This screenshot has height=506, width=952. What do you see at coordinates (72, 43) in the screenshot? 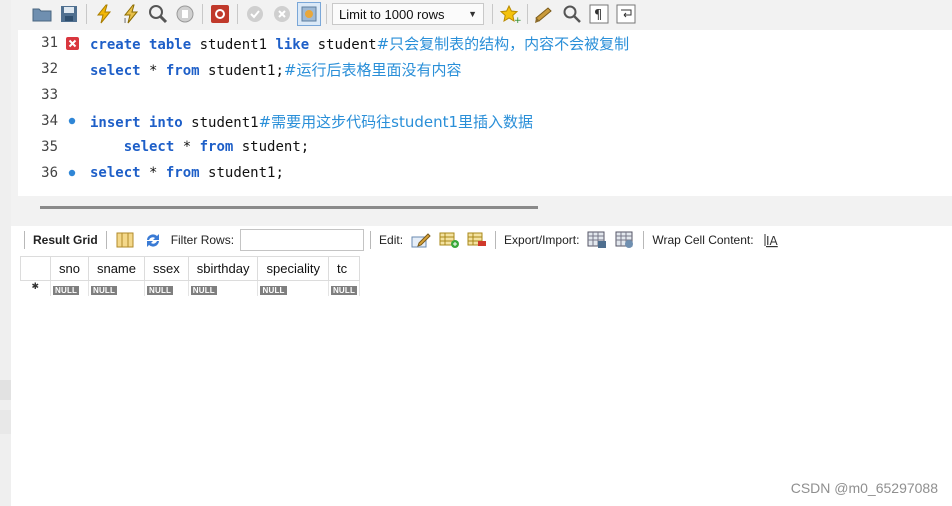
I see `error-marker-icon` at bounding box center [72, 43].